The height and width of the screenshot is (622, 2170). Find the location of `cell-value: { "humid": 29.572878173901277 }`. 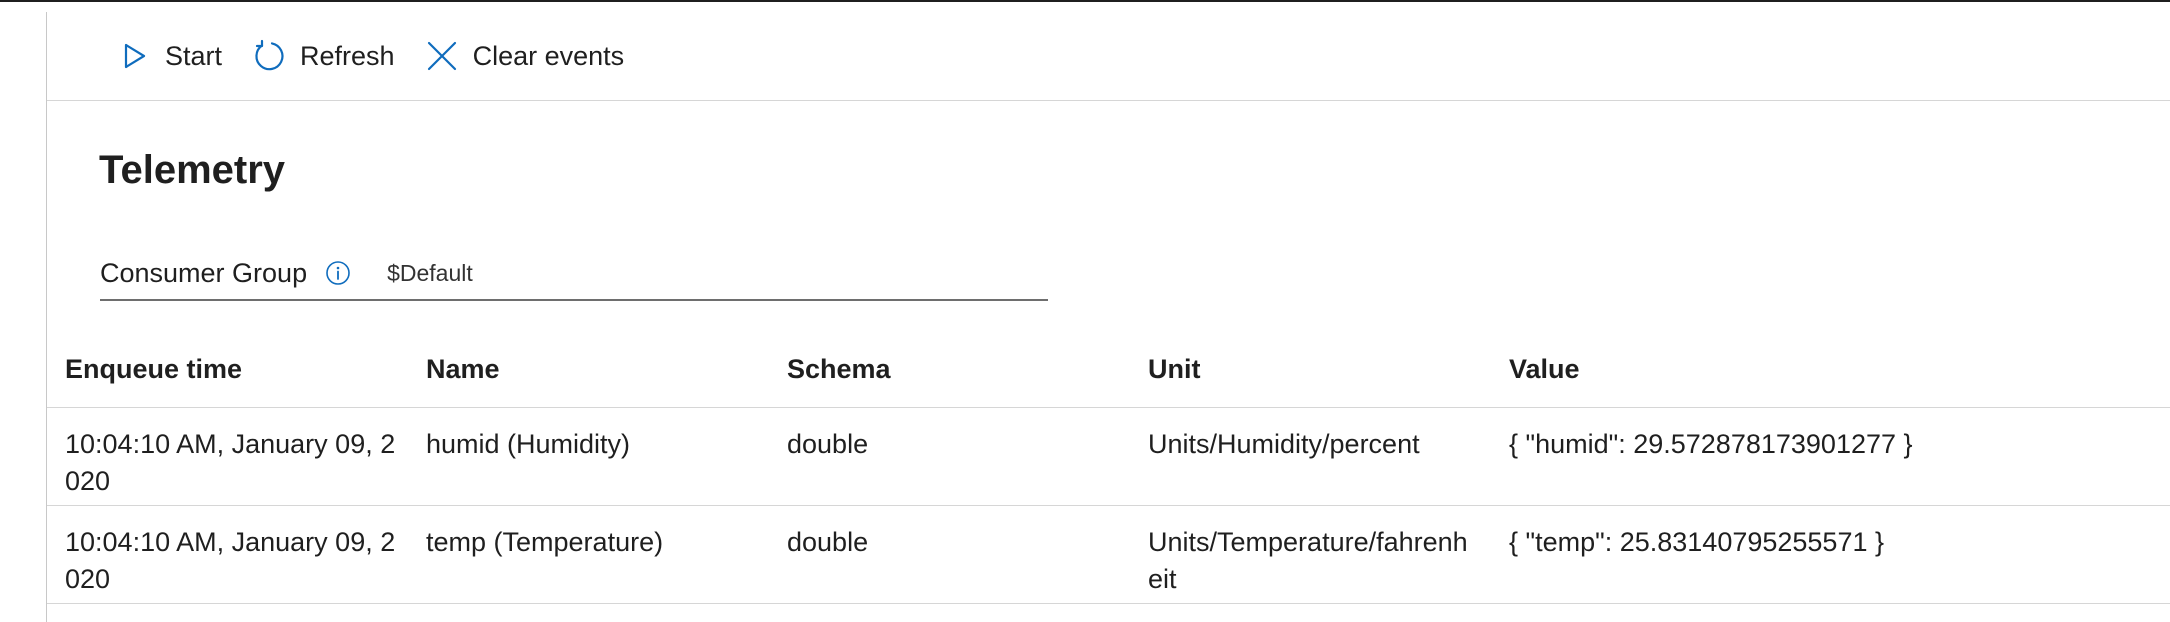

cell-value: { "humid": 29.572878173901277 } is located at coordinates (1711, 444).